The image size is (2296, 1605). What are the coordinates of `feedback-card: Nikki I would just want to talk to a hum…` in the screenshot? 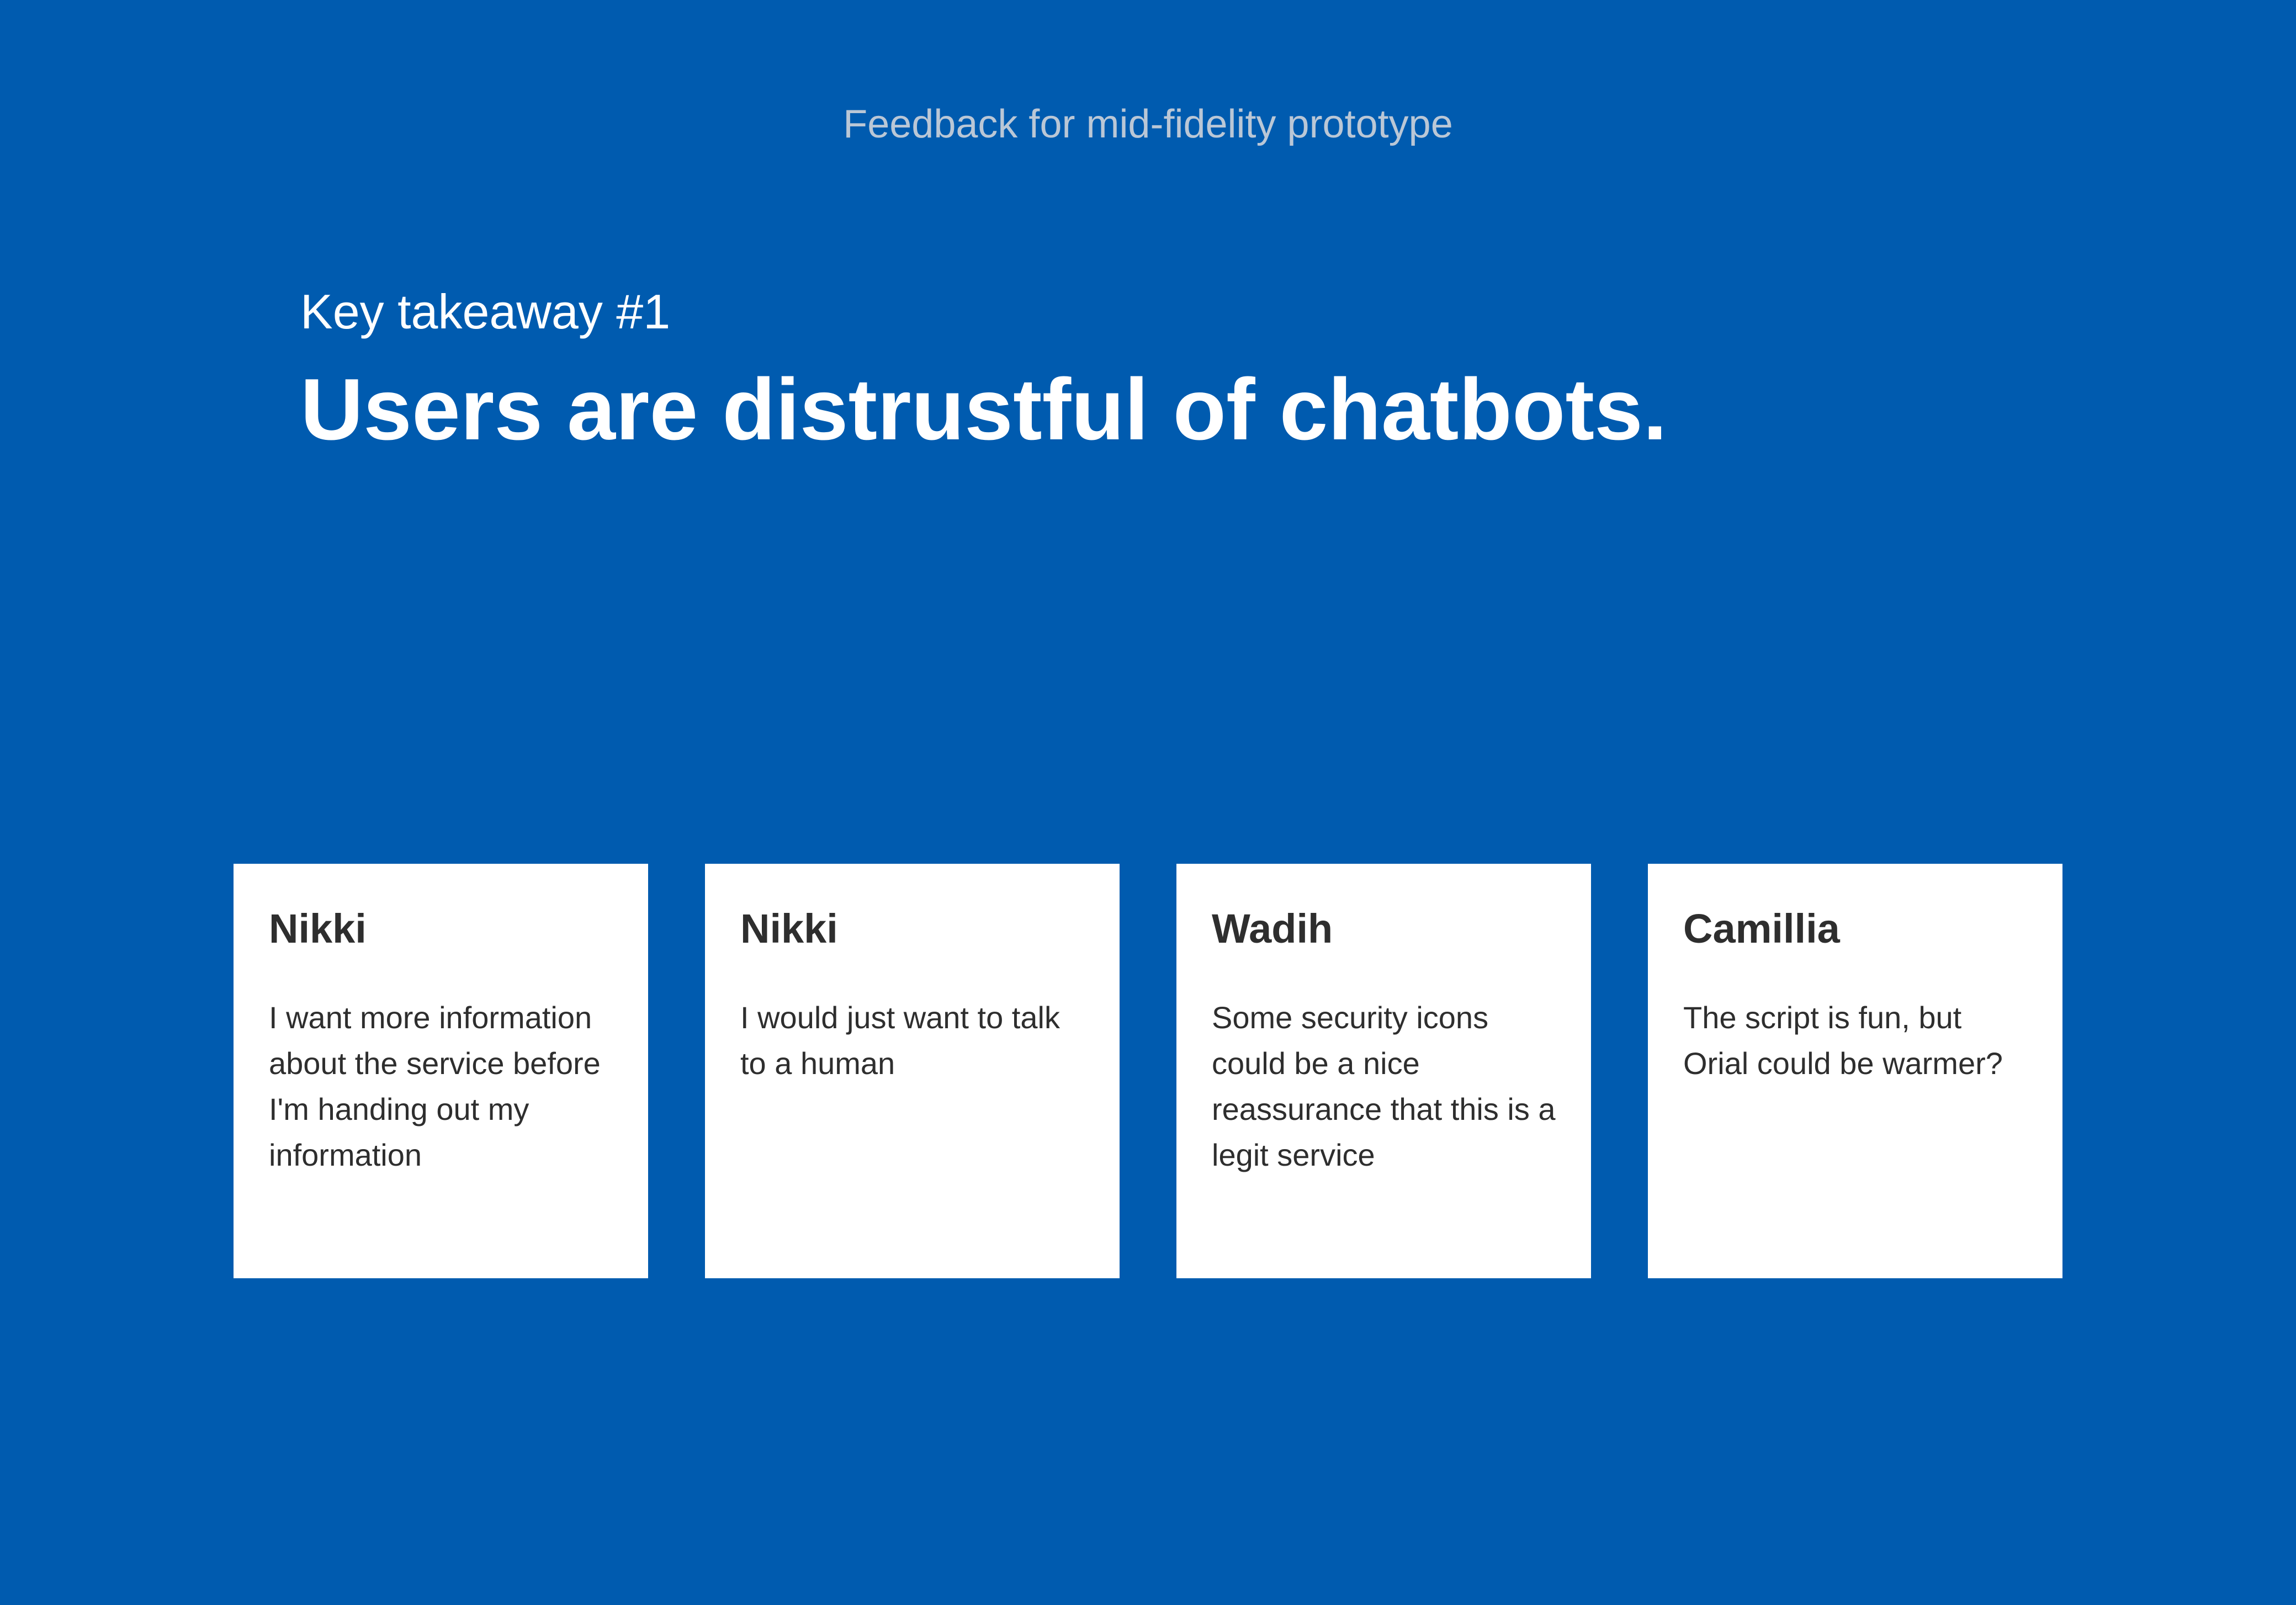 It's located at (912, 1071).